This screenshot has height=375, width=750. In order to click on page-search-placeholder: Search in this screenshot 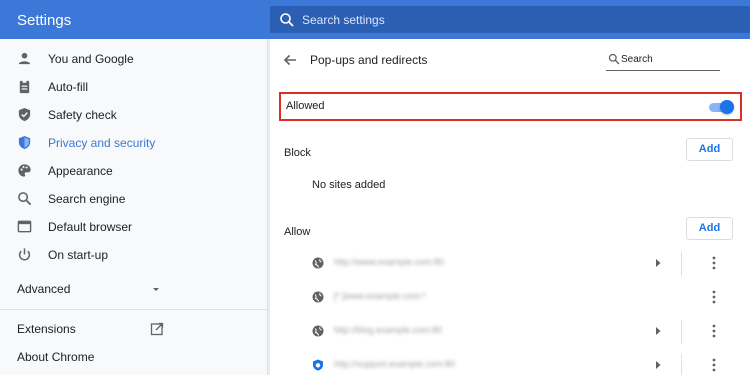, I will do `click(637, 59)`.